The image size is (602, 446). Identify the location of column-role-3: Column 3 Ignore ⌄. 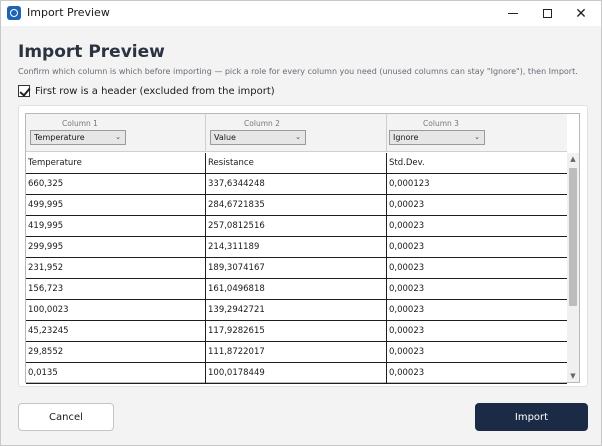
(477, 133).